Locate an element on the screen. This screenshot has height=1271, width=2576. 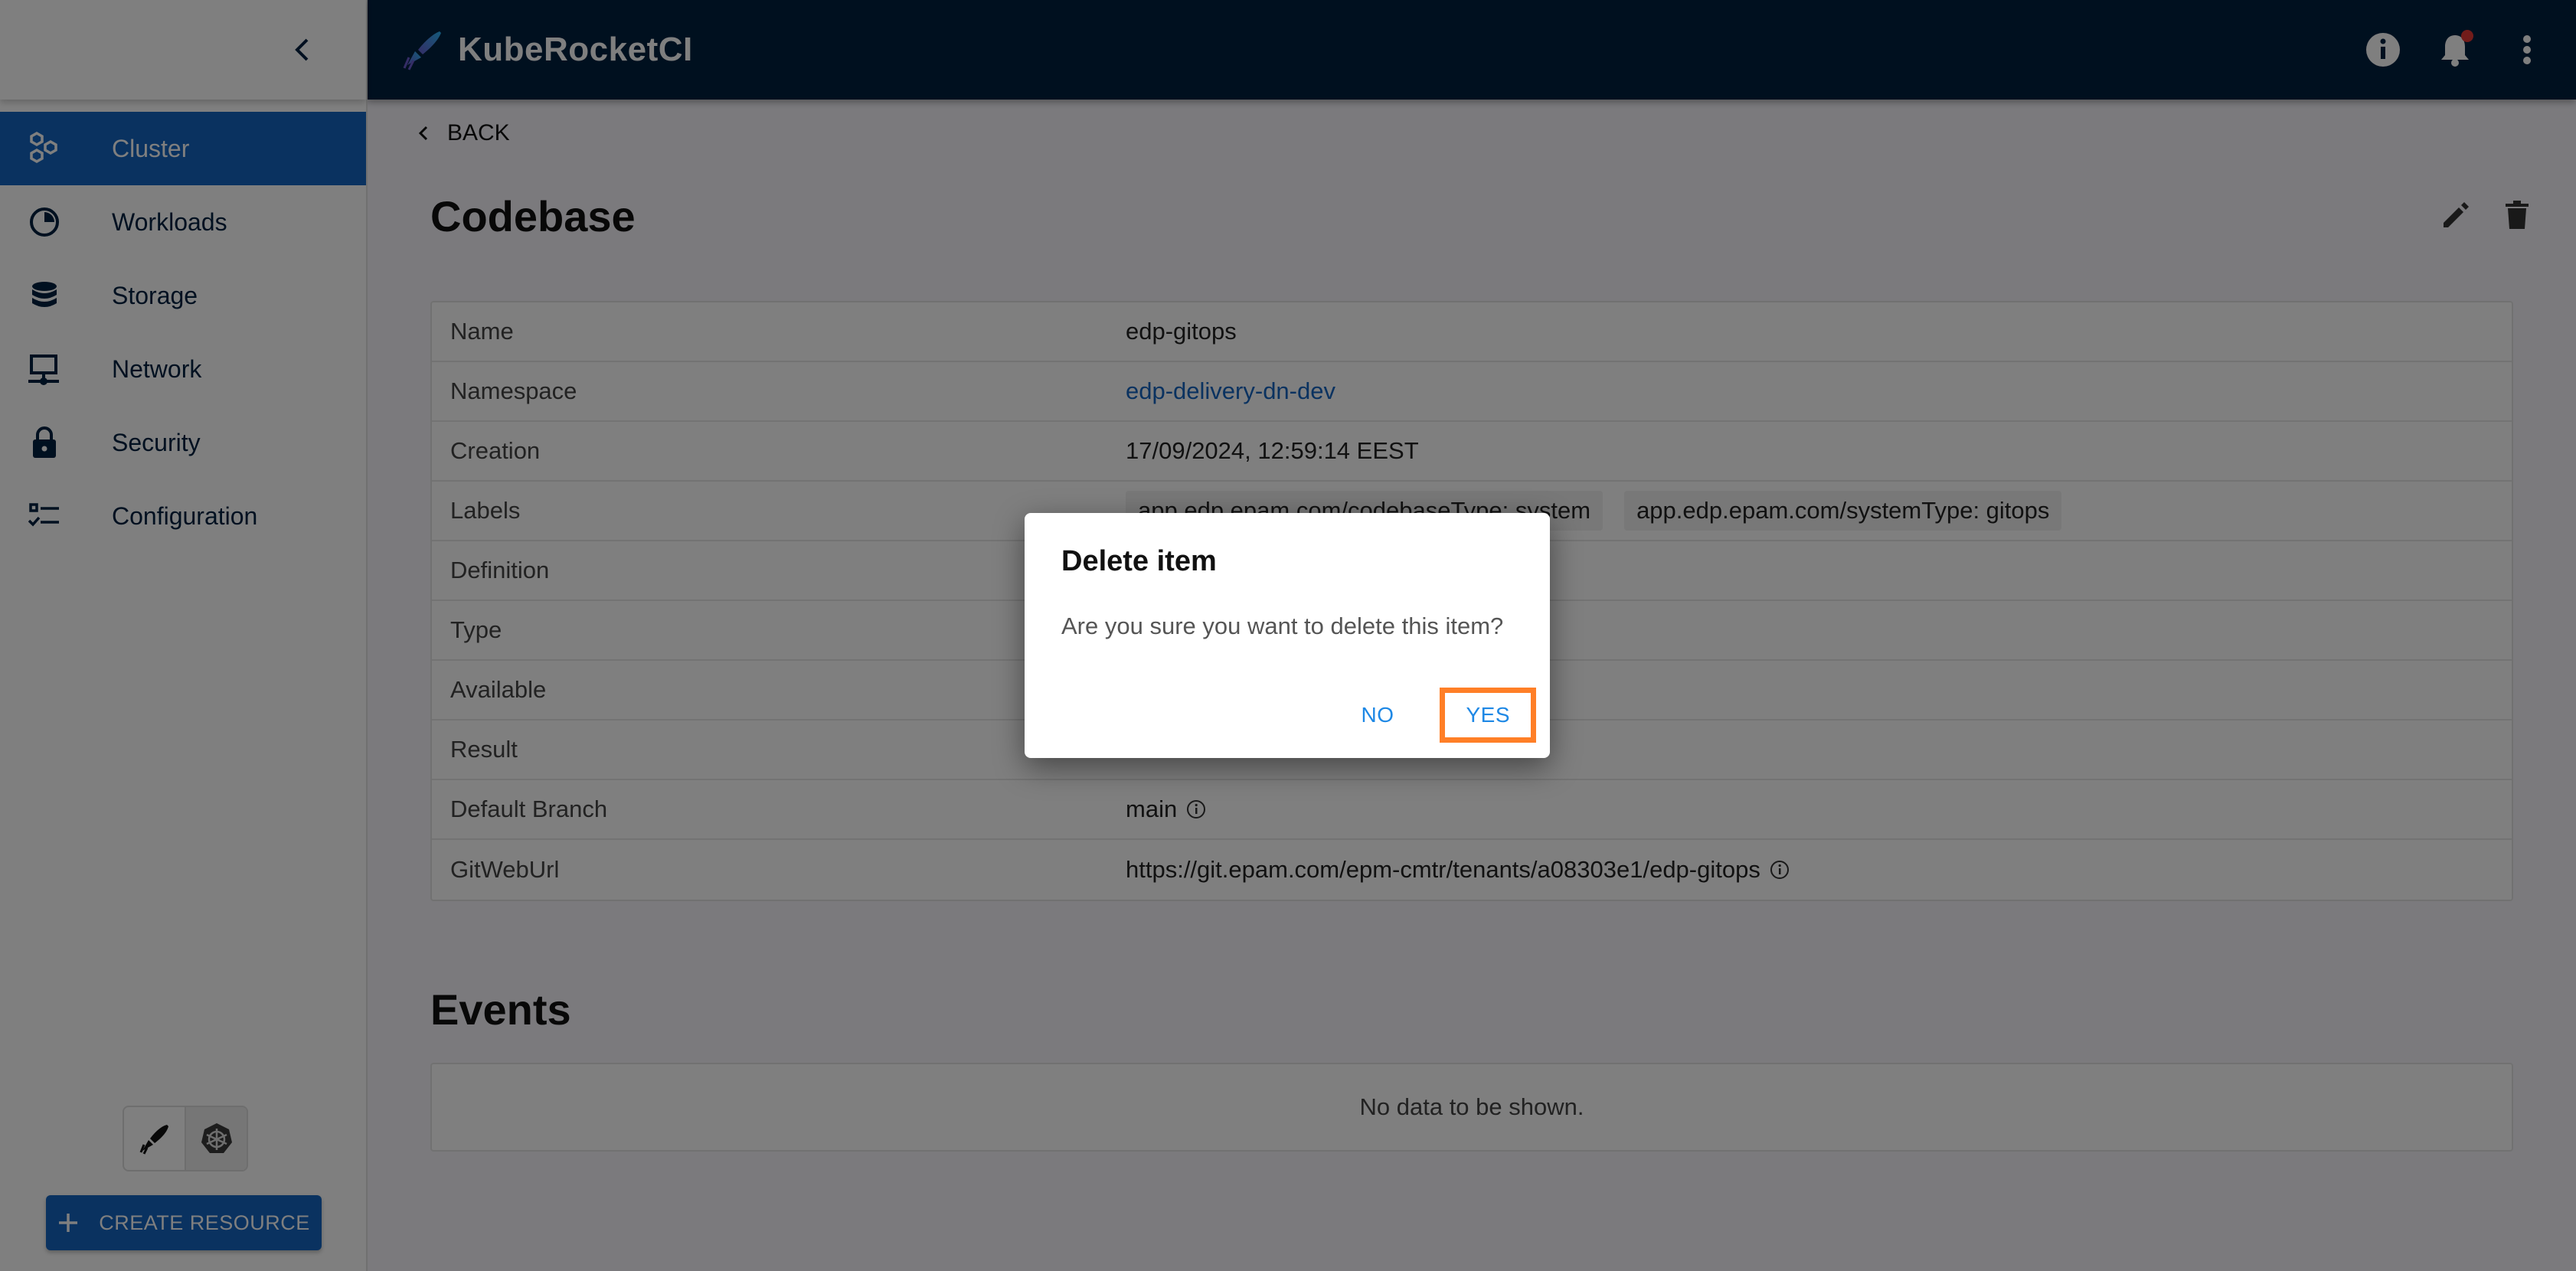
dialog-actions: NO YES is located at coordinates (1439, 715).